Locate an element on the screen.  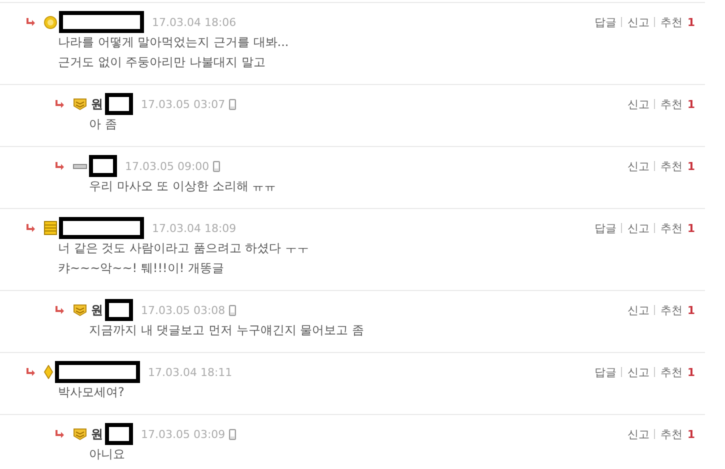
timestamp: 17.03.05 03:07 is located at coordinates (183, 104).